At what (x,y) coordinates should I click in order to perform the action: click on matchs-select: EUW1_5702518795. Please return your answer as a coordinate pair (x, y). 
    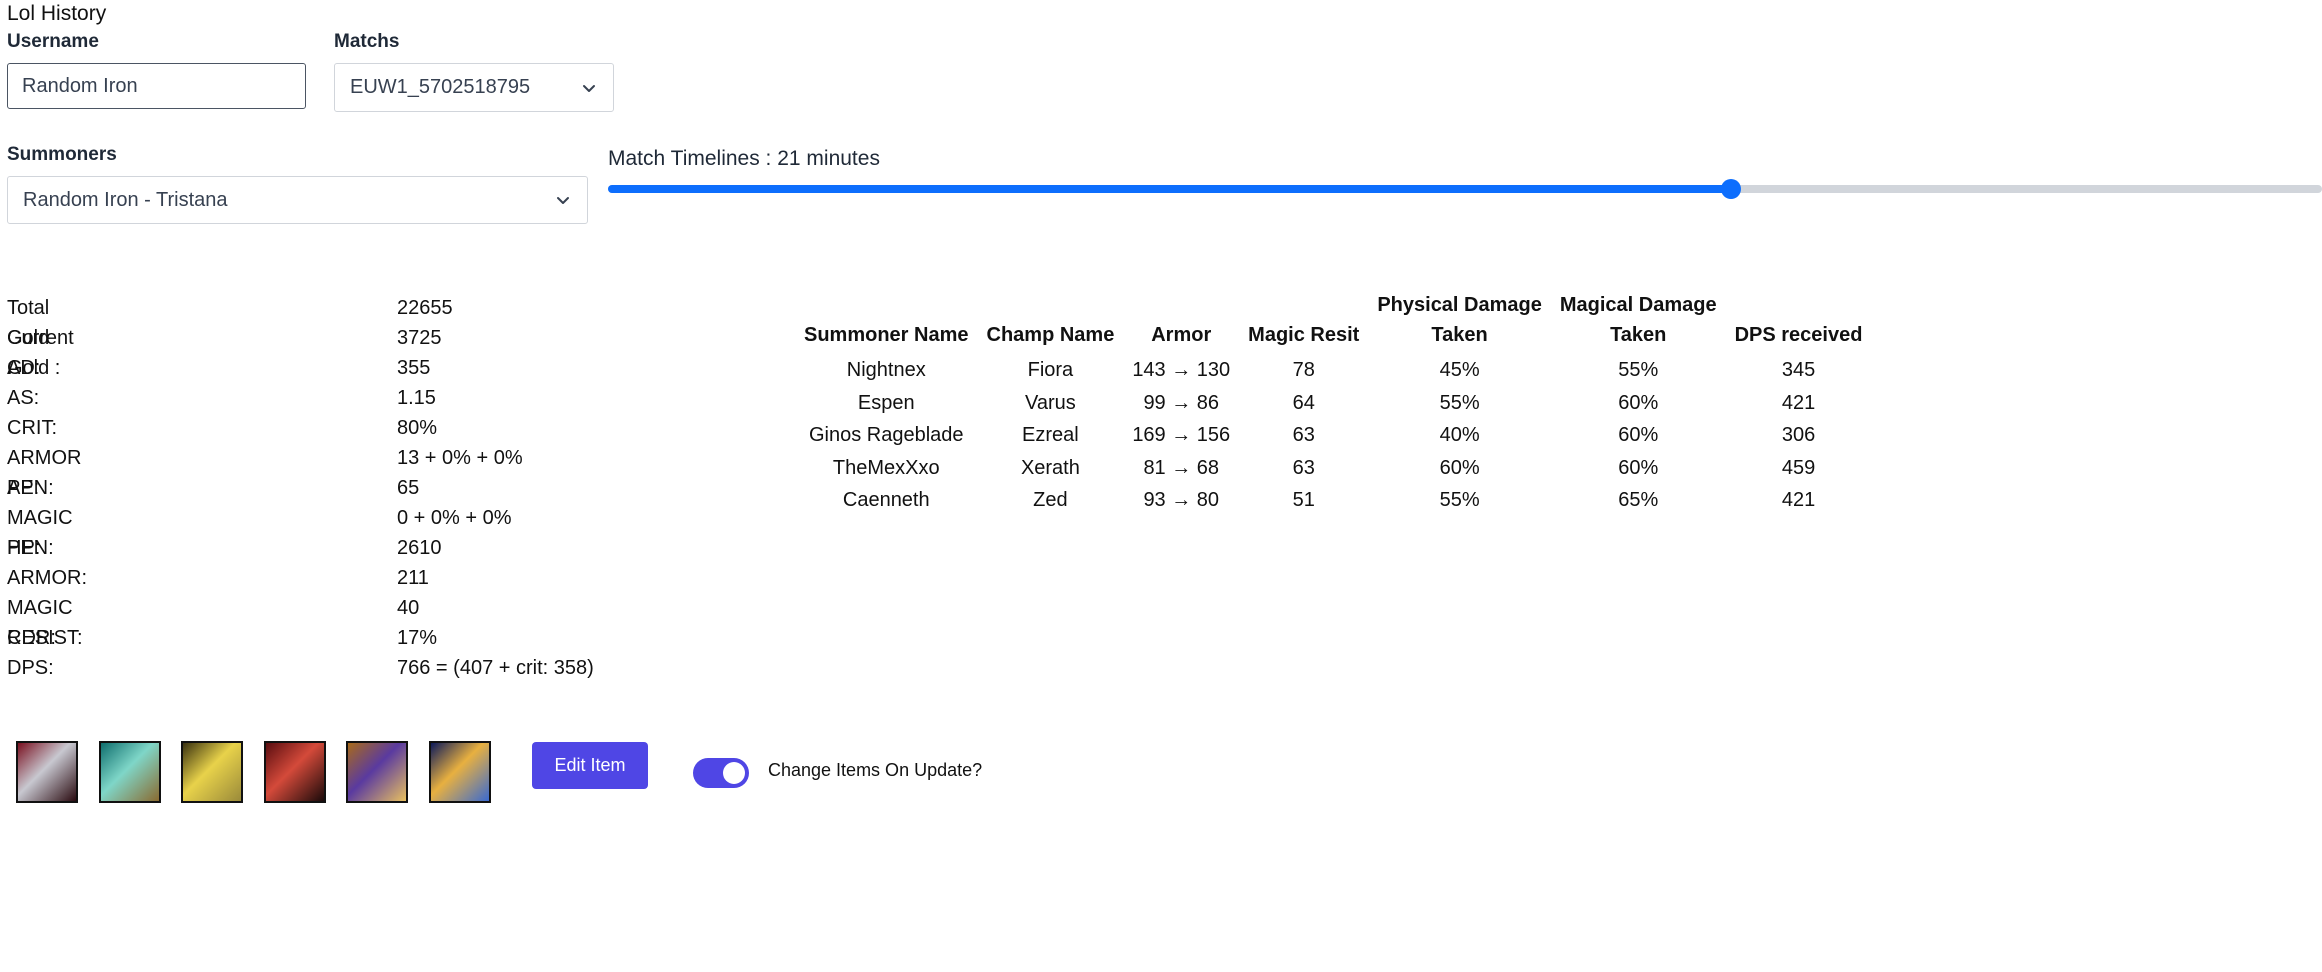
    Looking at the image, I should click on (474, 87).